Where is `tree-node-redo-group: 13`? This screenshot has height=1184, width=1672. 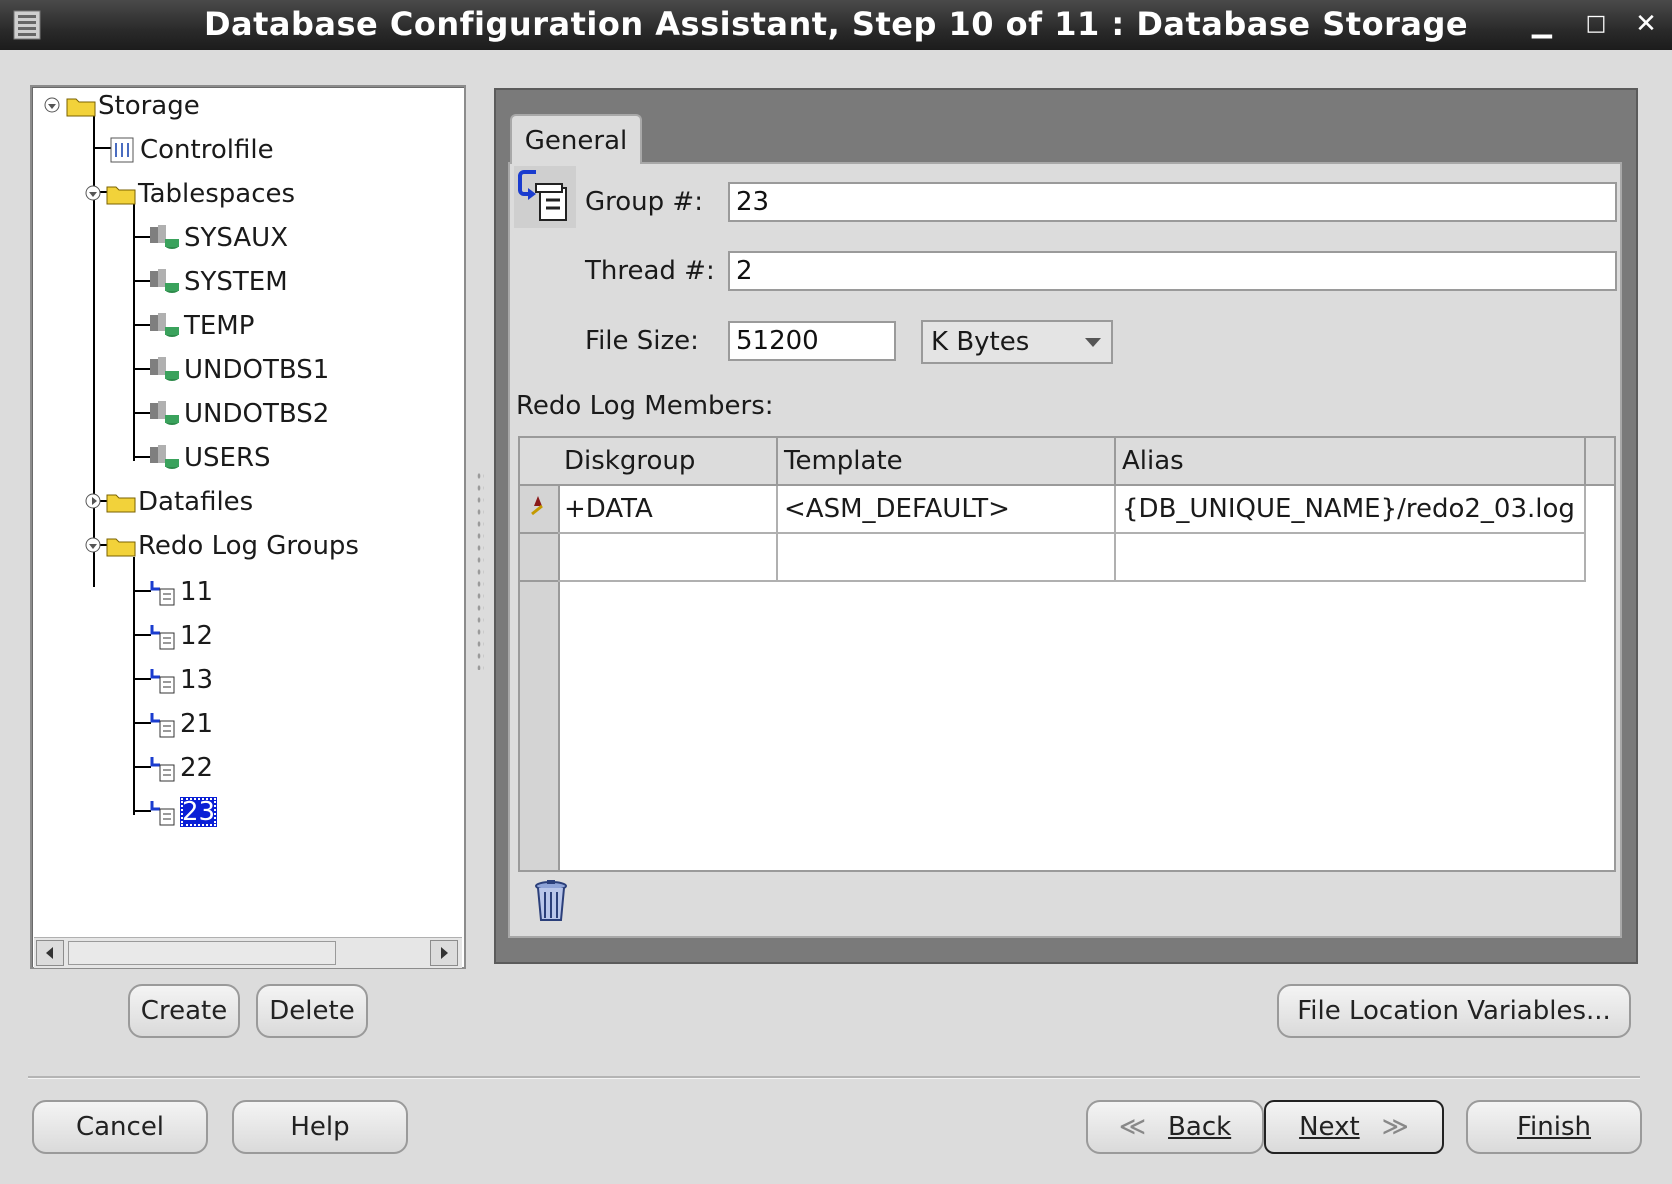
tree-node-redo-group: 13 is located at coordinates (180, 680).